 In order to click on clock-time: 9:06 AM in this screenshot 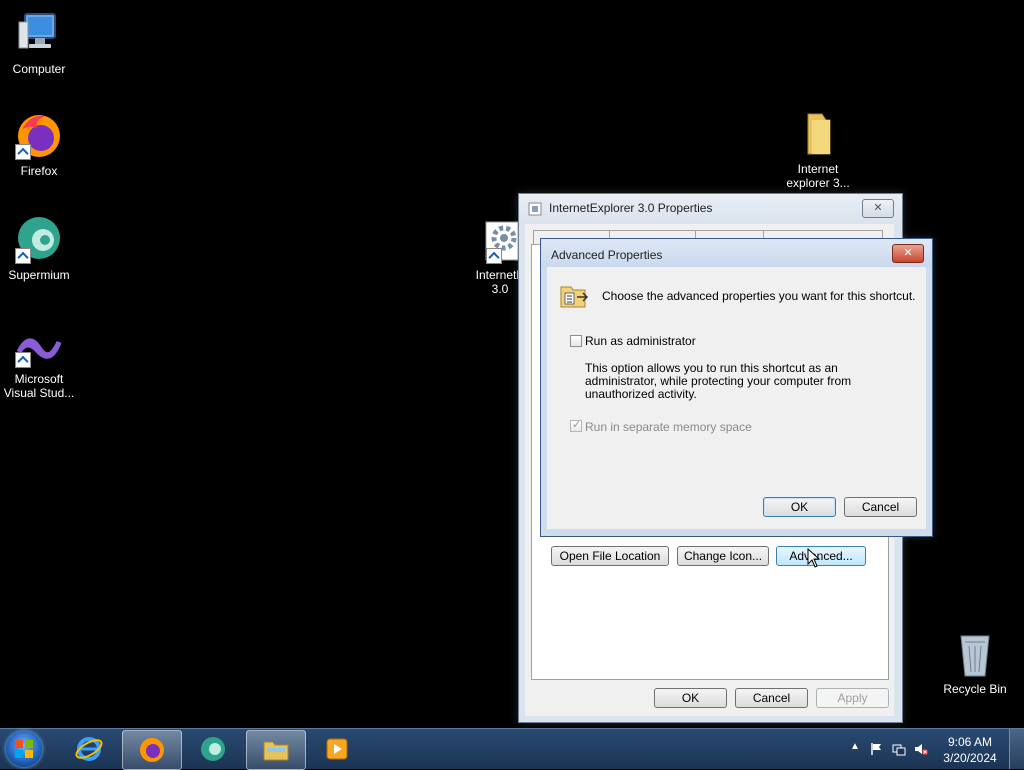, I will do `click(970, 742)`.